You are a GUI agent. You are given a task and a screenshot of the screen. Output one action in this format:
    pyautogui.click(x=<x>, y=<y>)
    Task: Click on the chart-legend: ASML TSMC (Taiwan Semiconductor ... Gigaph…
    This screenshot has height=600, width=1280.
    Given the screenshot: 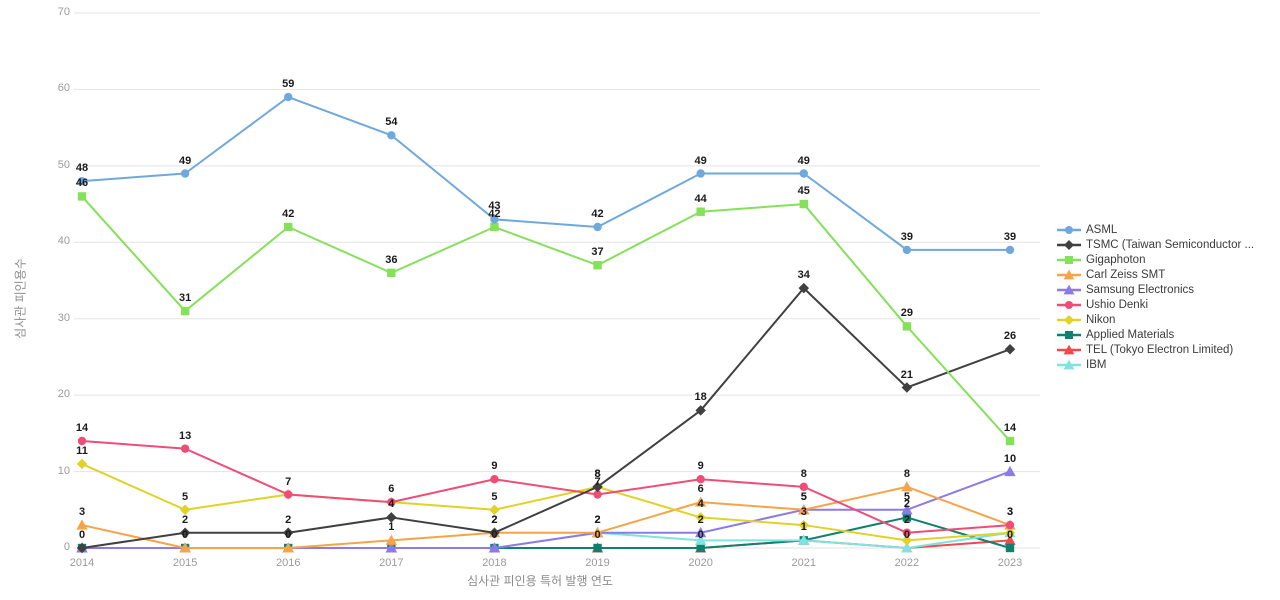 What is the action you would take?
    pyautogui.click(x=1168, y=297)
    